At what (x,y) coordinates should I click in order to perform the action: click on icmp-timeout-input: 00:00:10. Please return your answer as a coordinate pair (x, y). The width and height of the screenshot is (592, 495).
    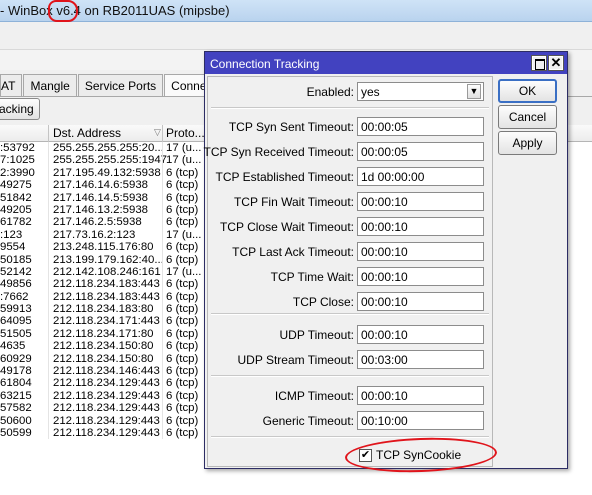
    Looking at the image, I should click on (420, 395).